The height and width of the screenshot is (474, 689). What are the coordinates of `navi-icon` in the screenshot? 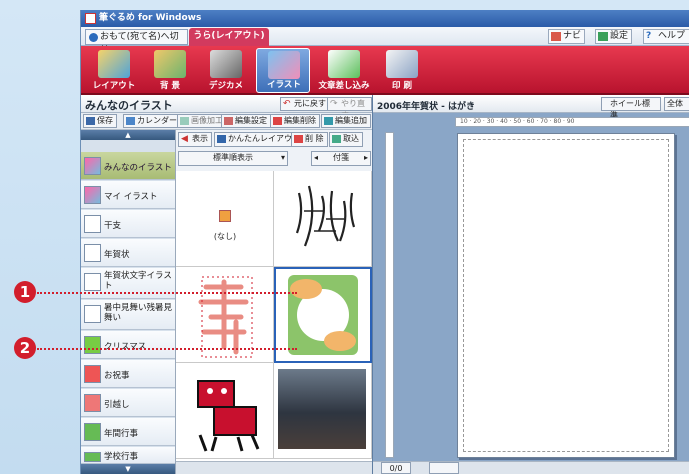 It's located at (556, 36).